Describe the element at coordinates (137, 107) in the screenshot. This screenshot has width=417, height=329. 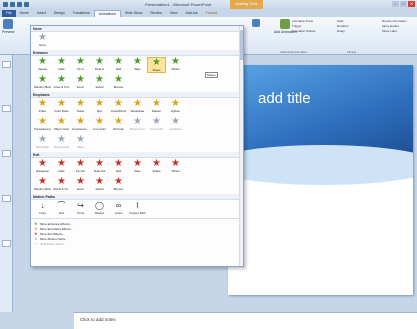
I see `effect-desaturate: ★ Desaturate` at that location.